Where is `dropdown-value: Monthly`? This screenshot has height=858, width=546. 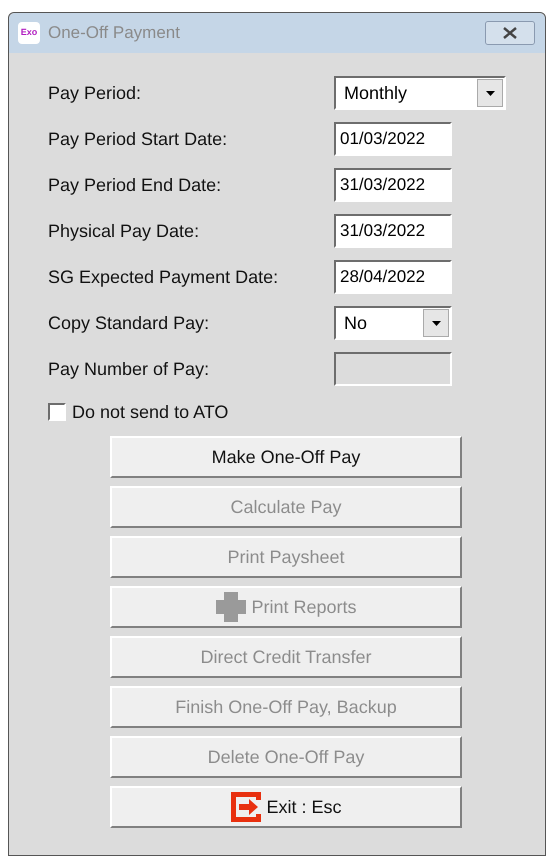
dropdown-value: Monthly is located at coordinates (375, 93).